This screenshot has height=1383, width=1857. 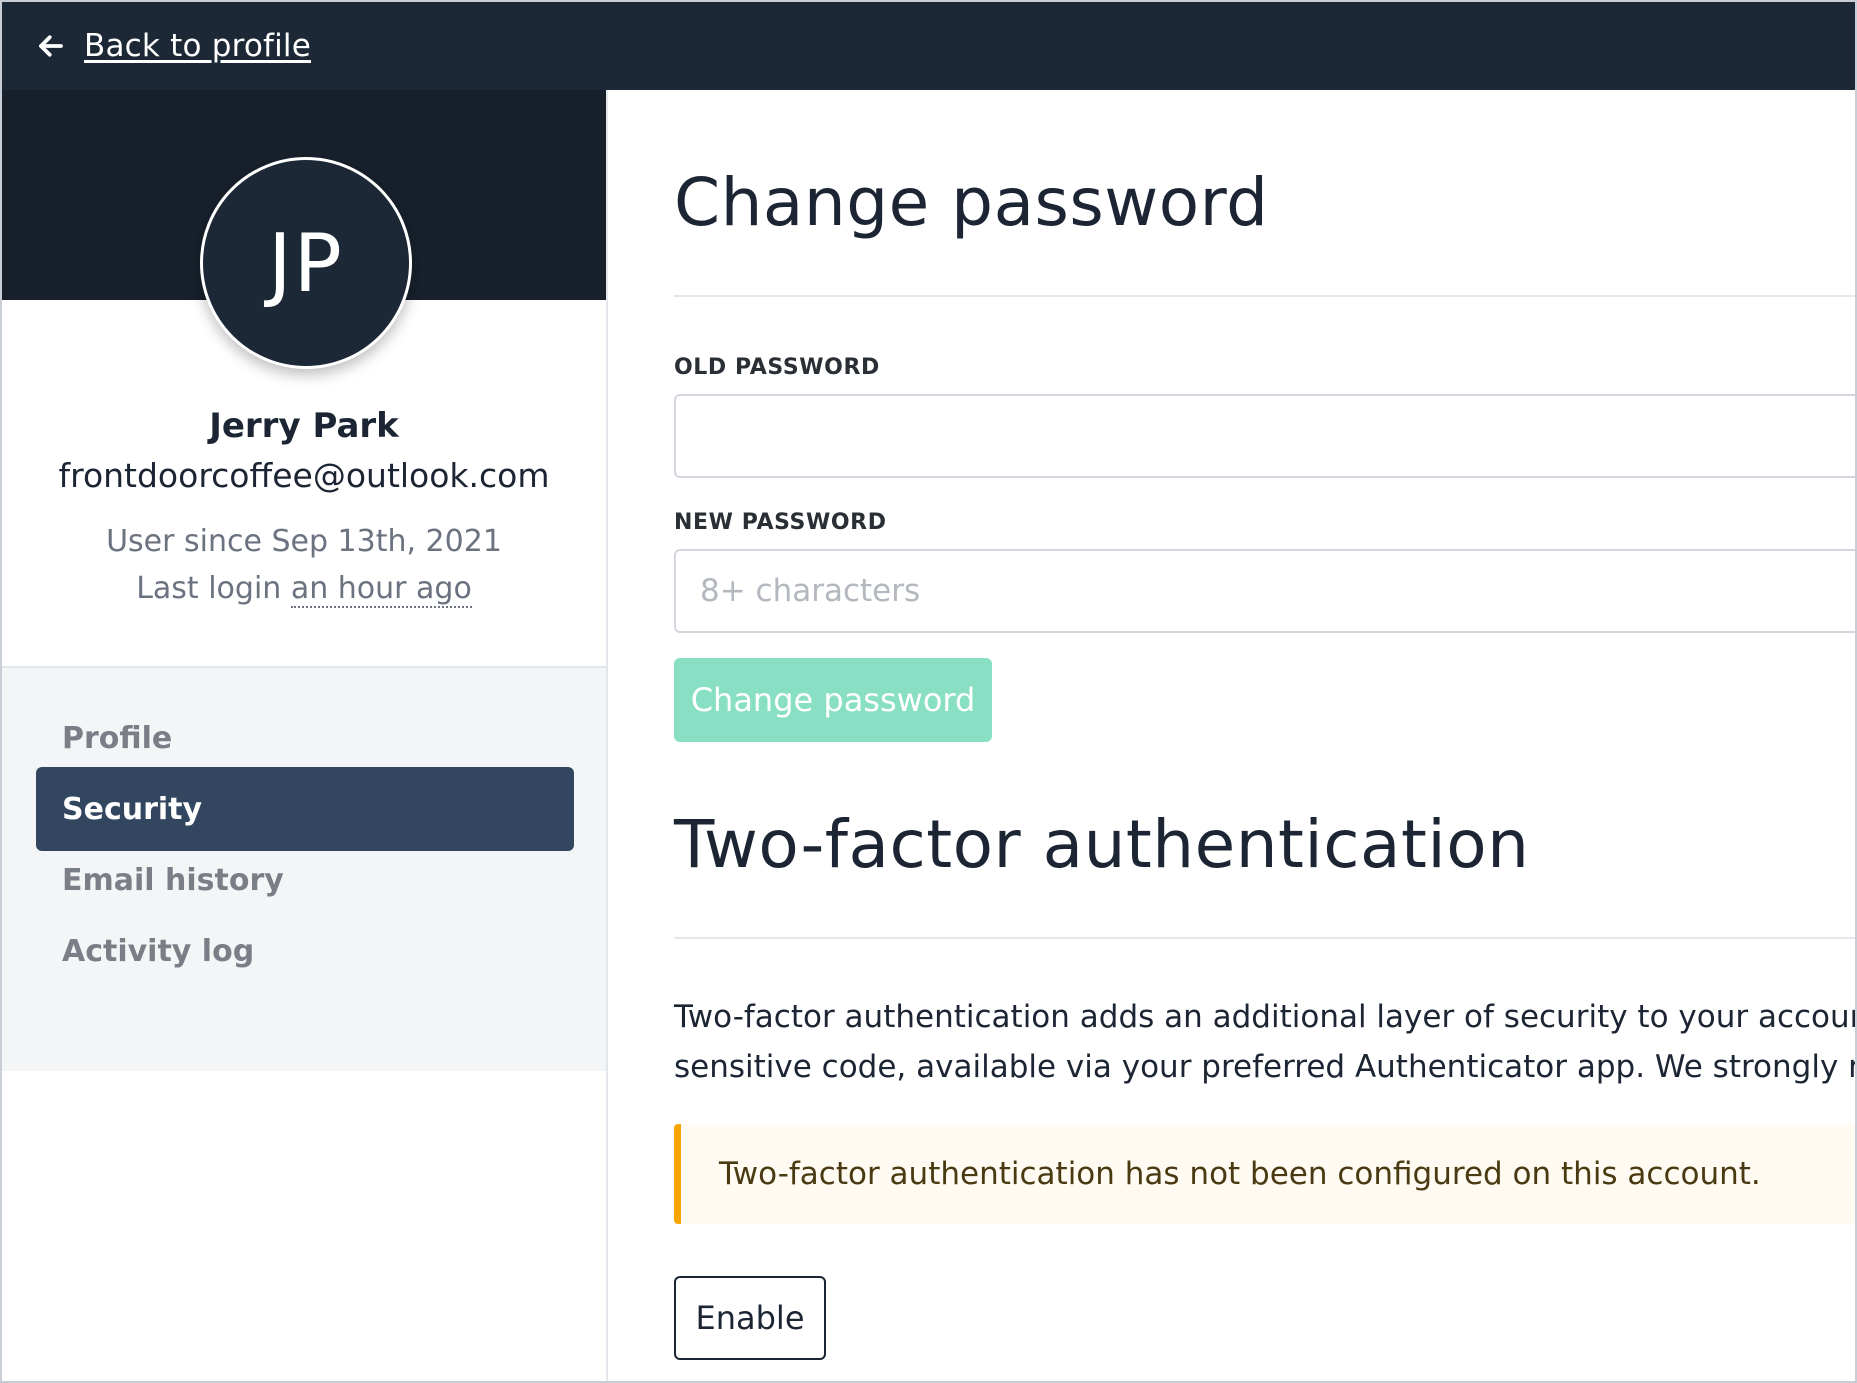 I want to click on nav-item-activity-log: Activity log, so click(x=305, y=951).